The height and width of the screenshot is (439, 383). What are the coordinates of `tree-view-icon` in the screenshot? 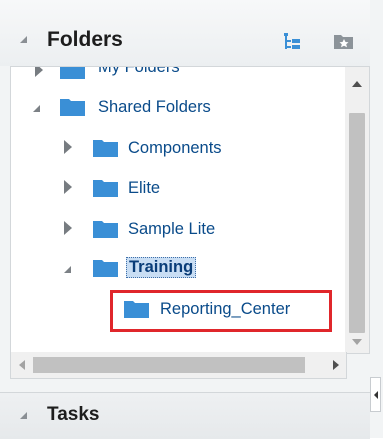 It's located at (293, 41).